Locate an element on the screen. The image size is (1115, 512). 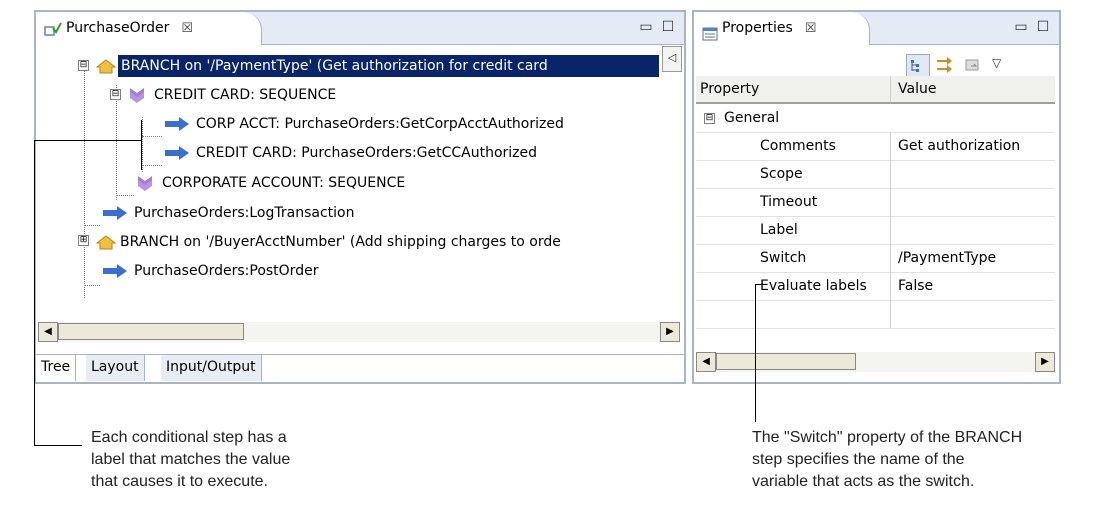
tab-layout: Layout is located at coordinates (115, 368).